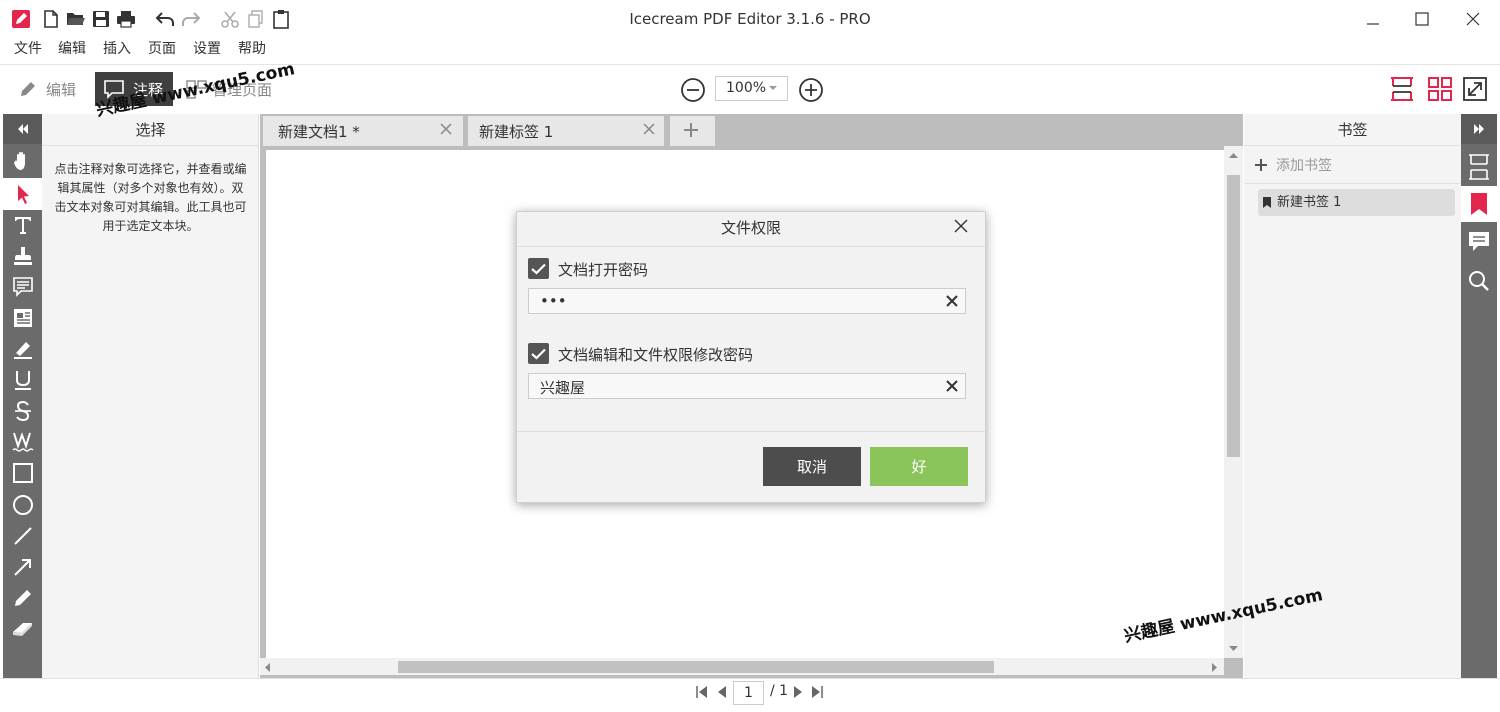 This screenshot has height=712, width=1500. Describe the element at coordinates (252, 48) in the screenshot. I see `menu-help: 帮助` at that location.